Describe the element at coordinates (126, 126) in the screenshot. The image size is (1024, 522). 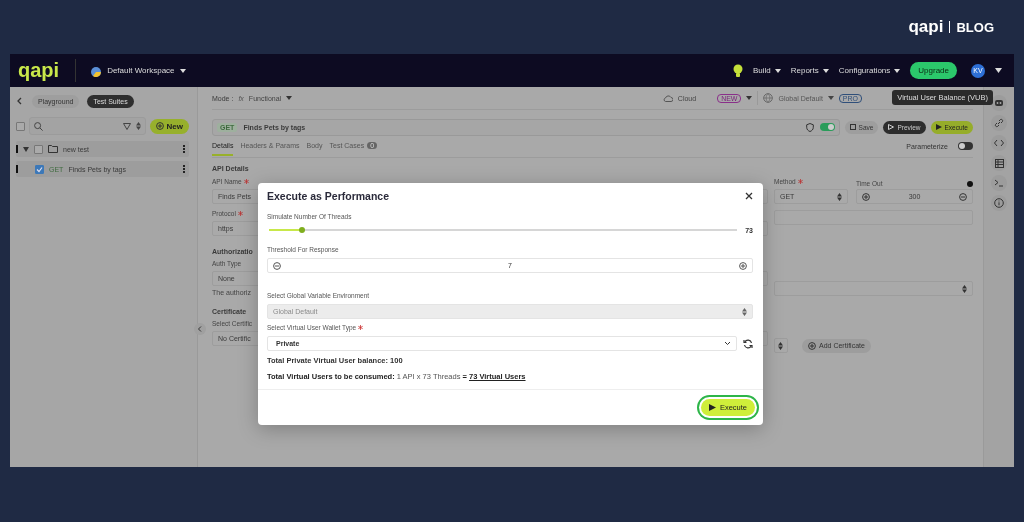
I see `filter-icon` at that location.